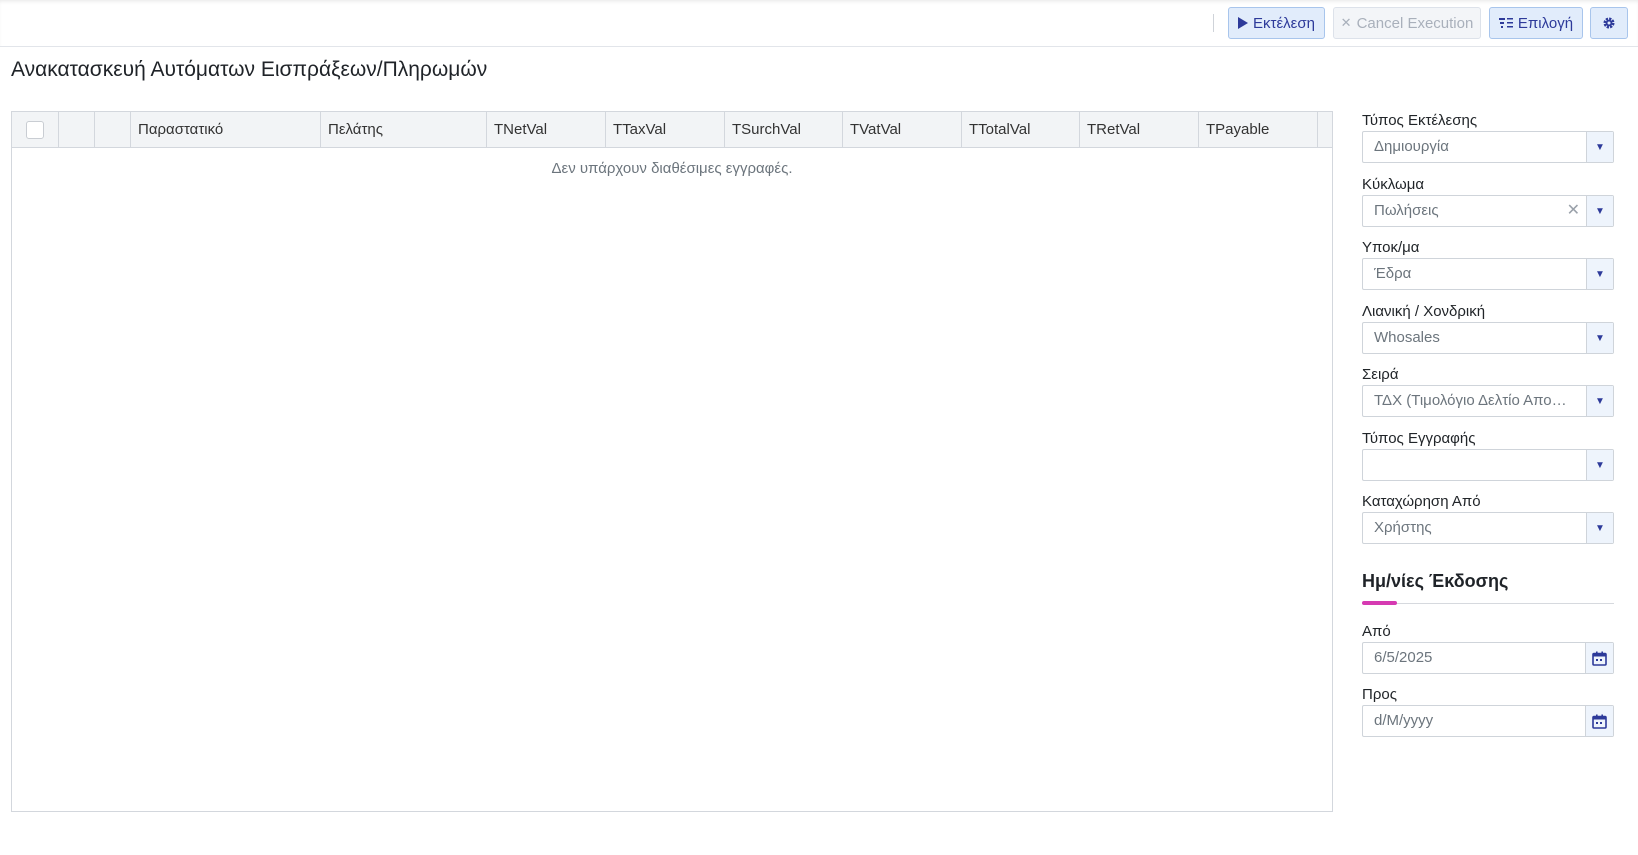  I want to click on registered-by-label: Καταχώρηση Από, so click(1421, 501).